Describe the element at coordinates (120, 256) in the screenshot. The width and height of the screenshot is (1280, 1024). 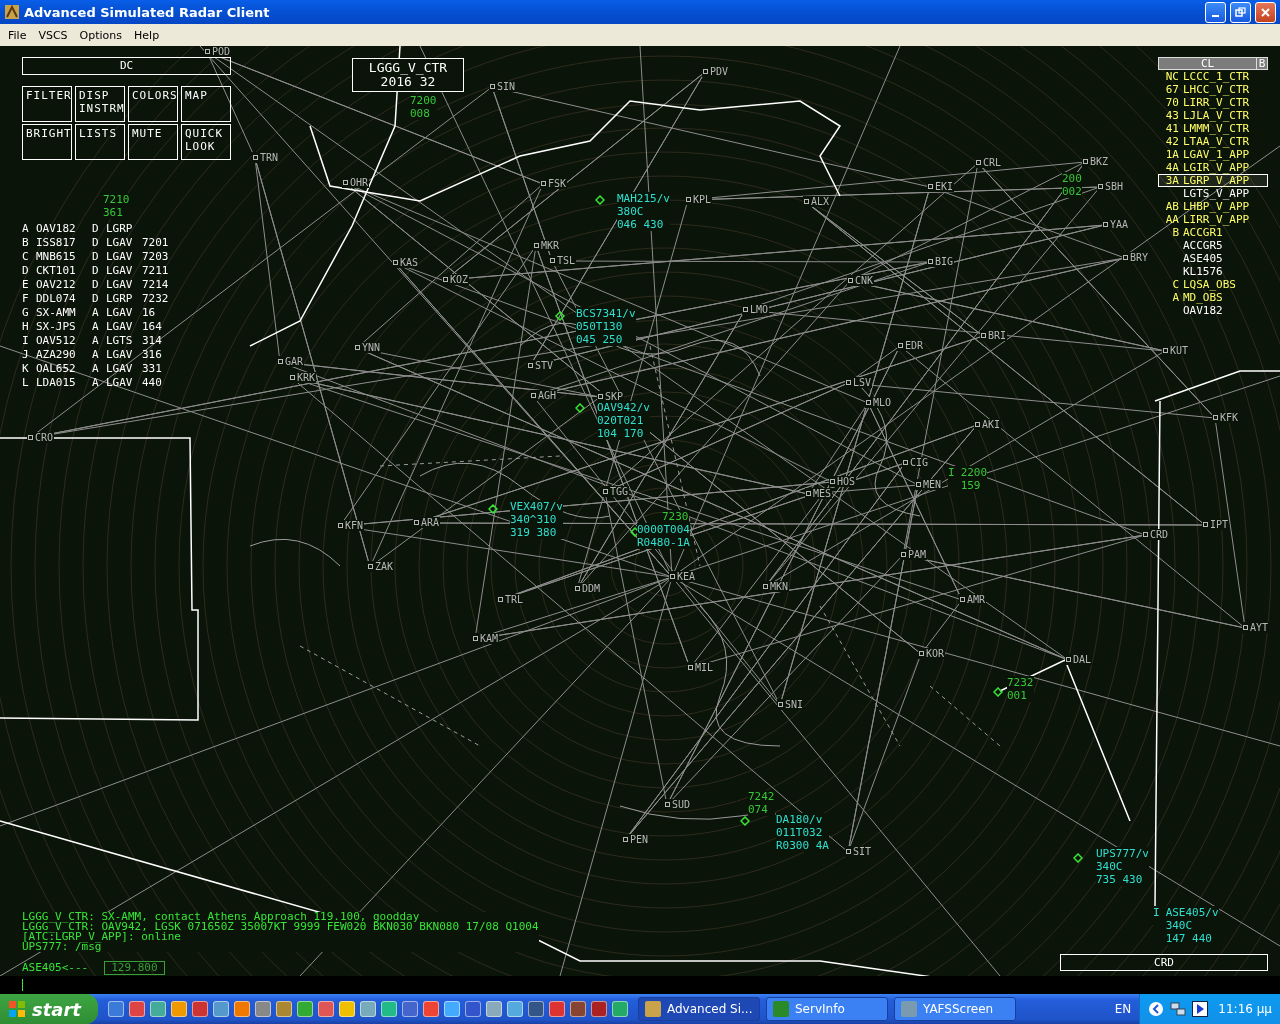
I see `flight-airport: LGAV` at that location.